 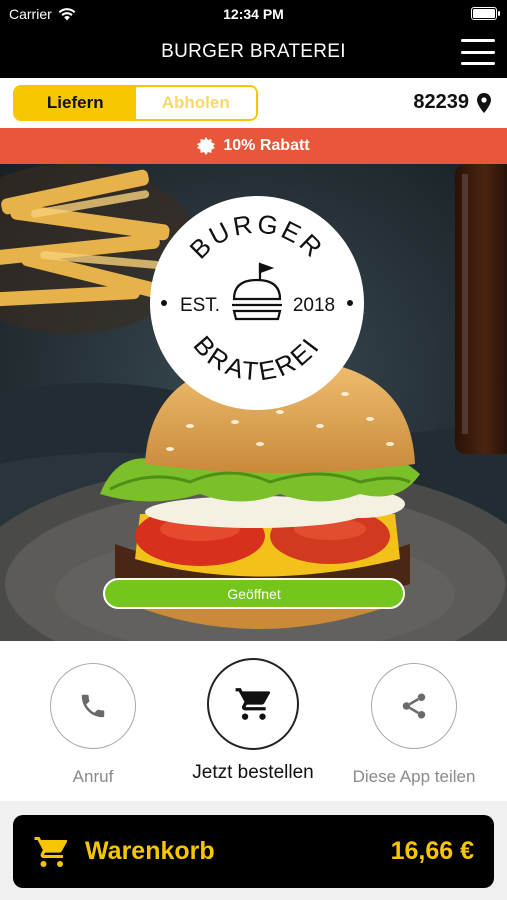 I want to click on burger-flag-icon, so click(x=257, y=291).